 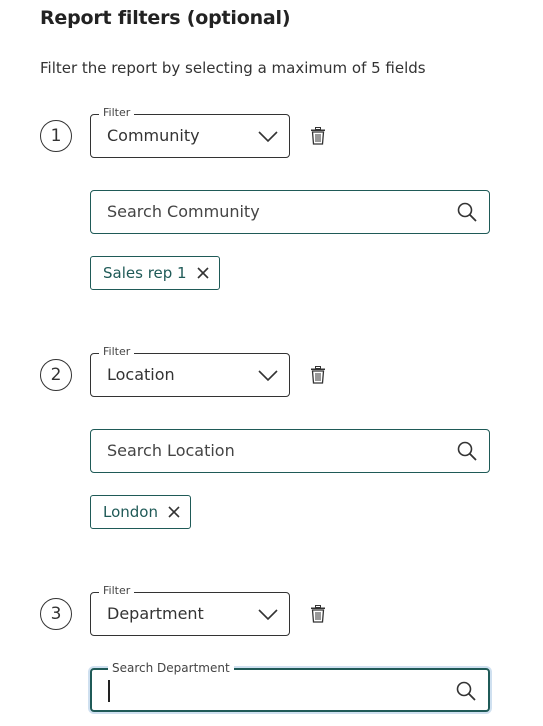 I want to click on step-number-1: 1, so click(x=56, y=136).